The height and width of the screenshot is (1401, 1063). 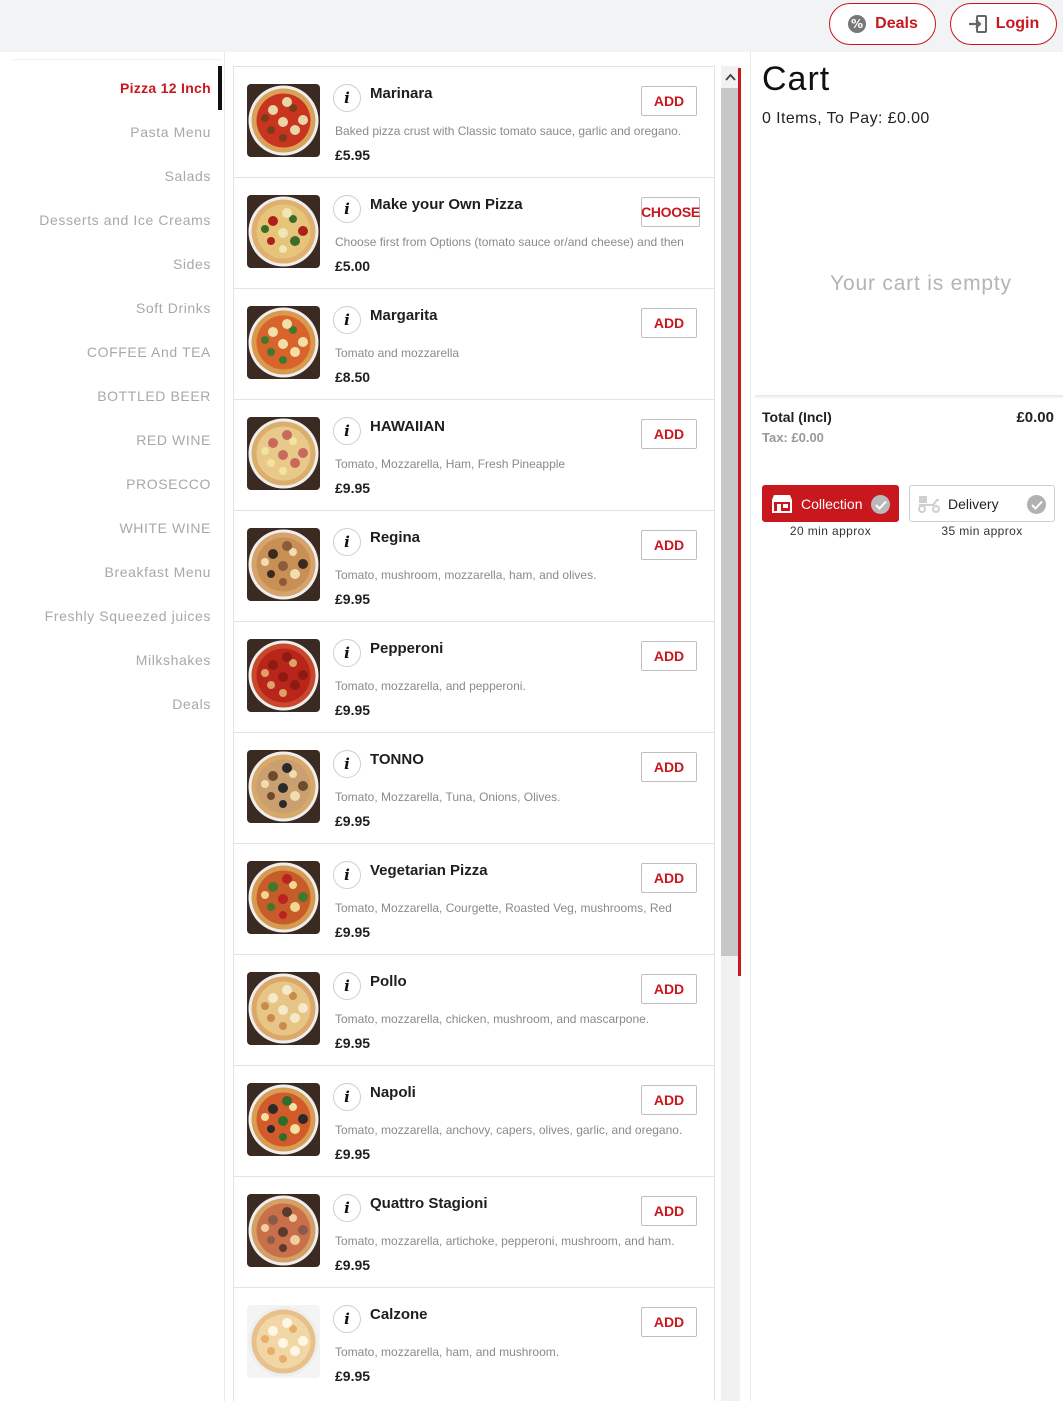 I want to click on sidebar-top-divider, so click(x=117, y=60).